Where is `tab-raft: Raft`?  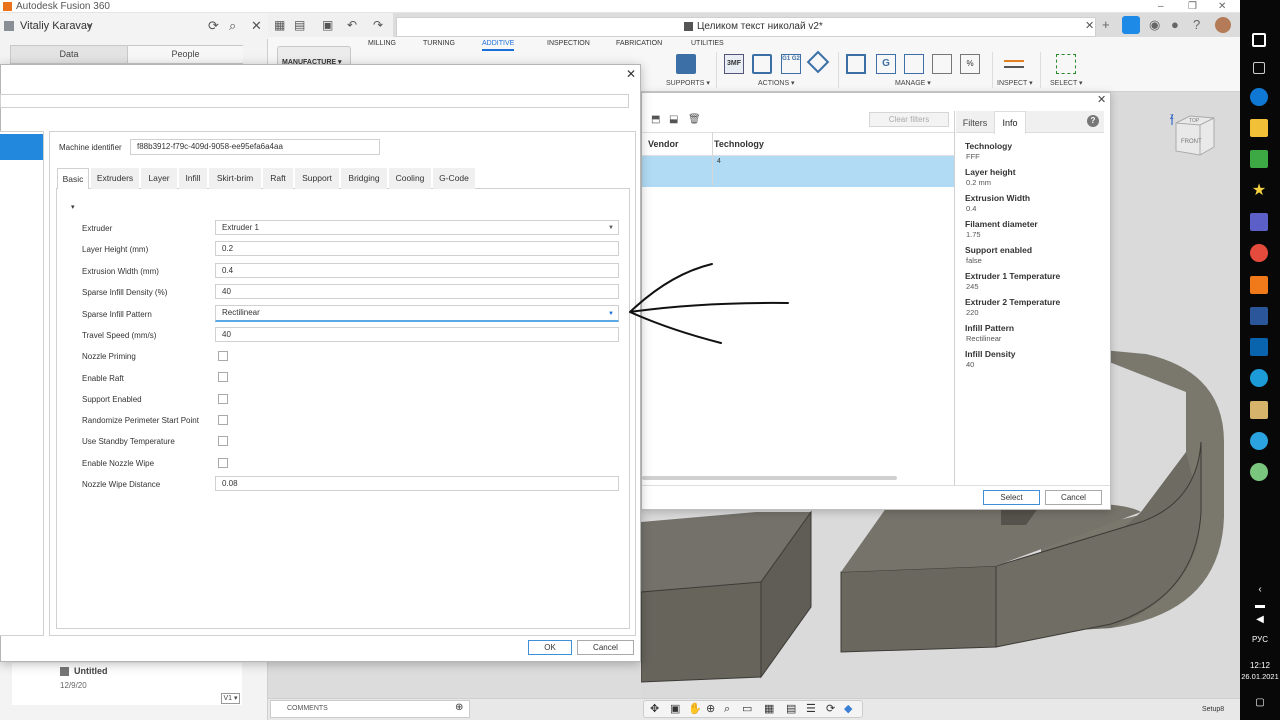 tab-raft: Raft is located at coordinates (278, 178).